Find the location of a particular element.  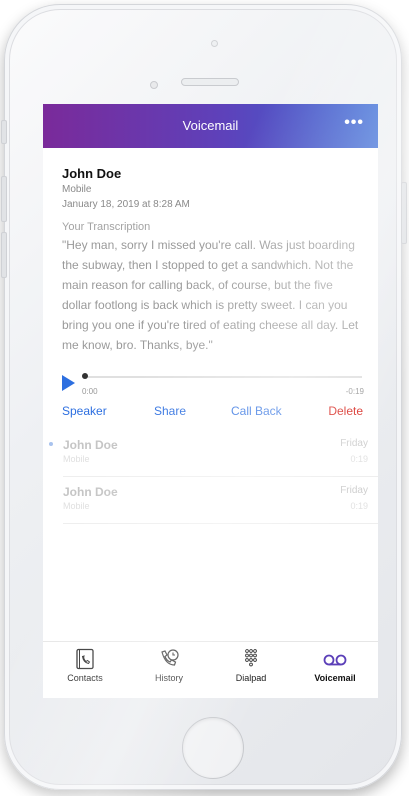

delete-button: Delete is located at coordinates (345, 411).